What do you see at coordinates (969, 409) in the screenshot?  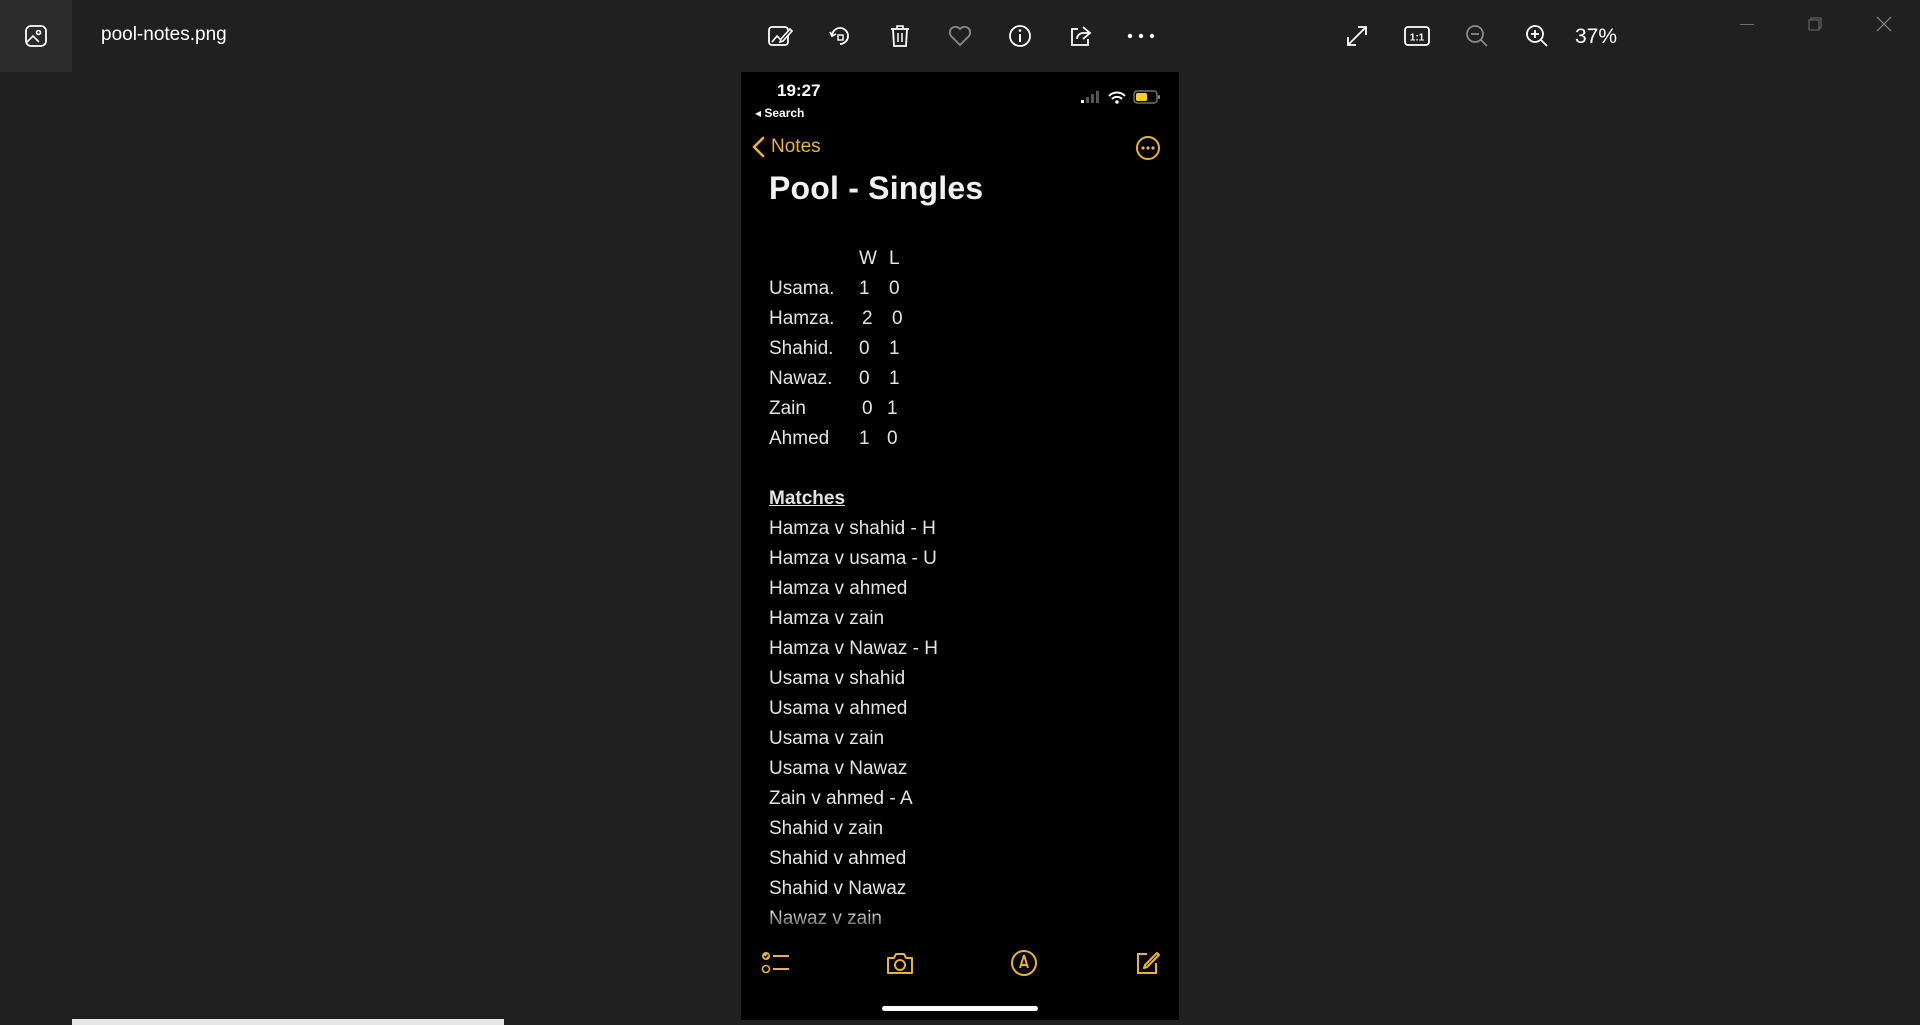 I see `score-row: Zain 0 1` at bounding box center [969, 409].